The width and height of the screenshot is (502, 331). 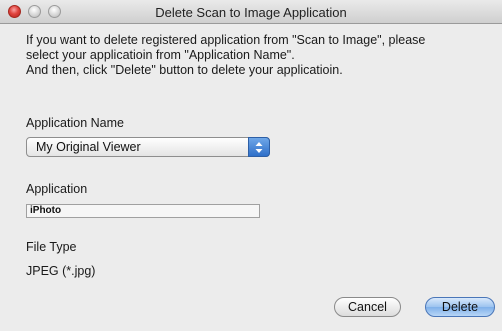 What do you see at coordinates (148, 147) in the screenshot?
I see `application-name-popup: My Original Viewer` at bounding box center [148, 147].